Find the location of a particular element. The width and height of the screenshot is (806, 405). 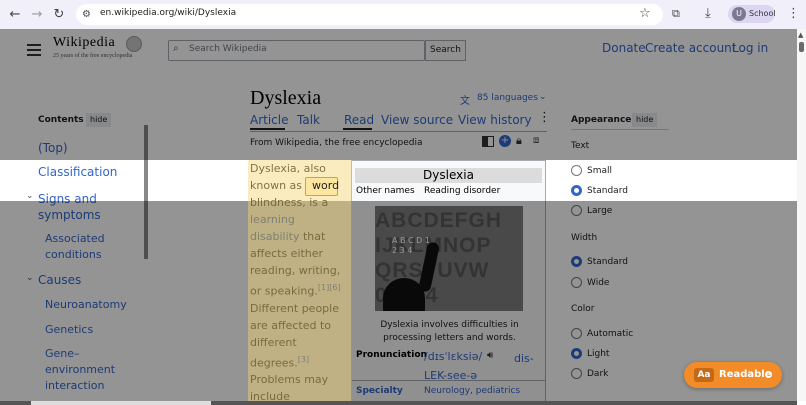

extensions-icon: ⧉ is located at coordinates (676, 14).